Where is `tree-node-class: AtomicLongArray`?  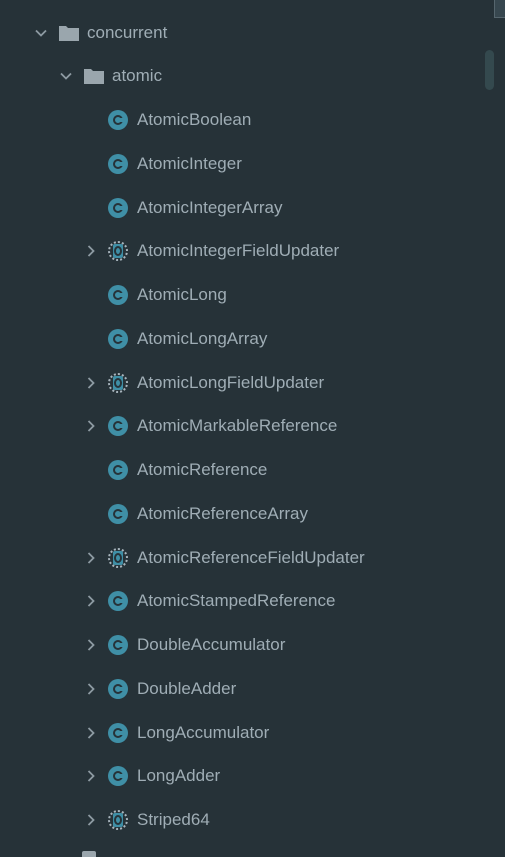 tree-node-class: AtomicLongArray is located at coordinates (239, 339).